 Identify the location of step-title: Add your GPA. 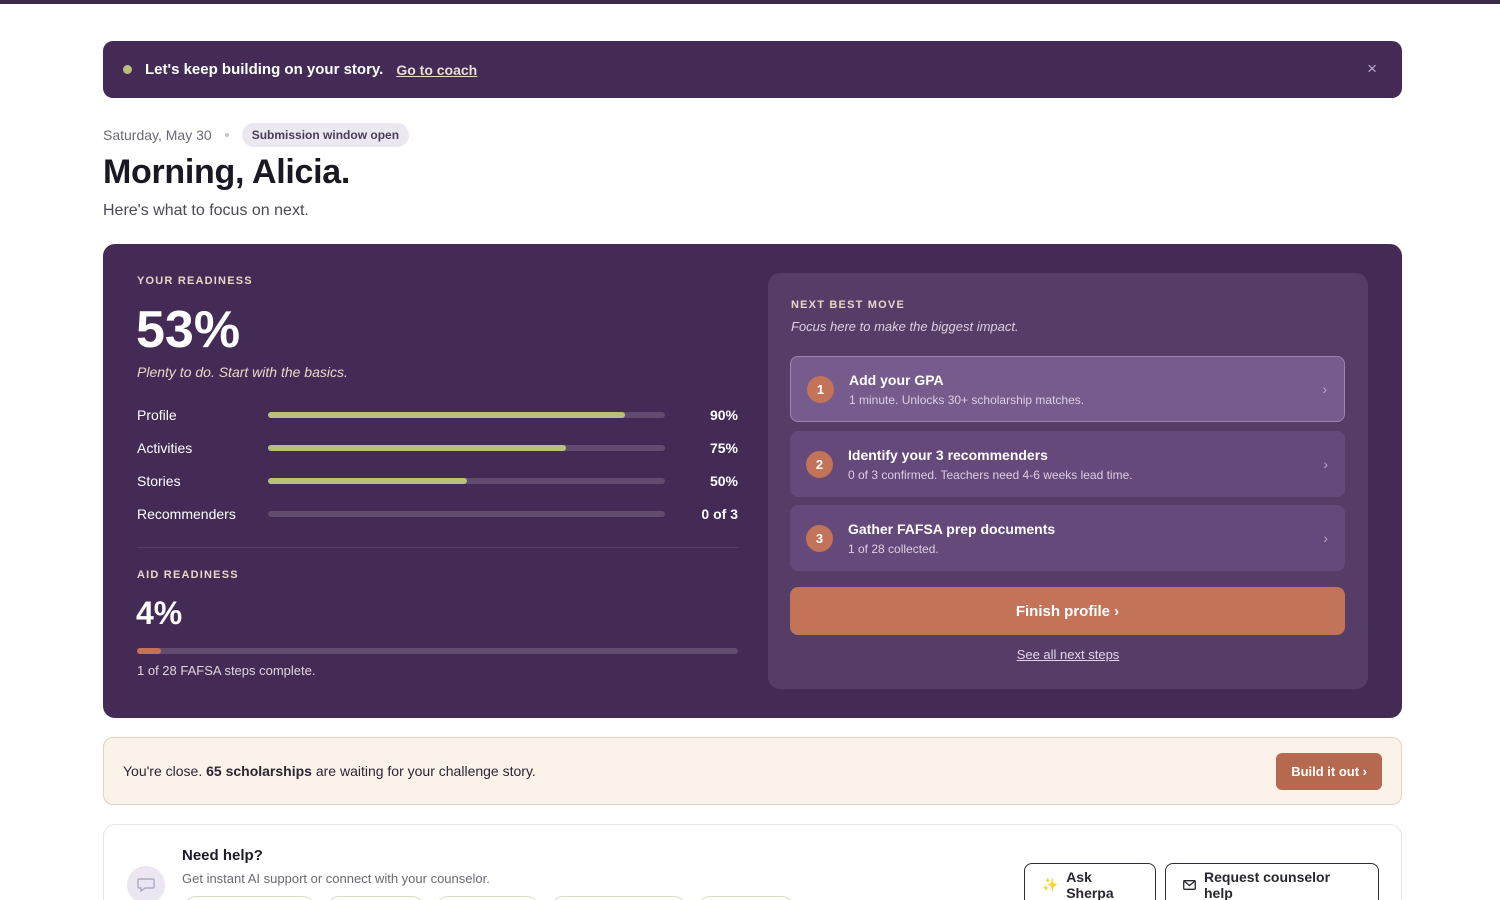
(896, 379).